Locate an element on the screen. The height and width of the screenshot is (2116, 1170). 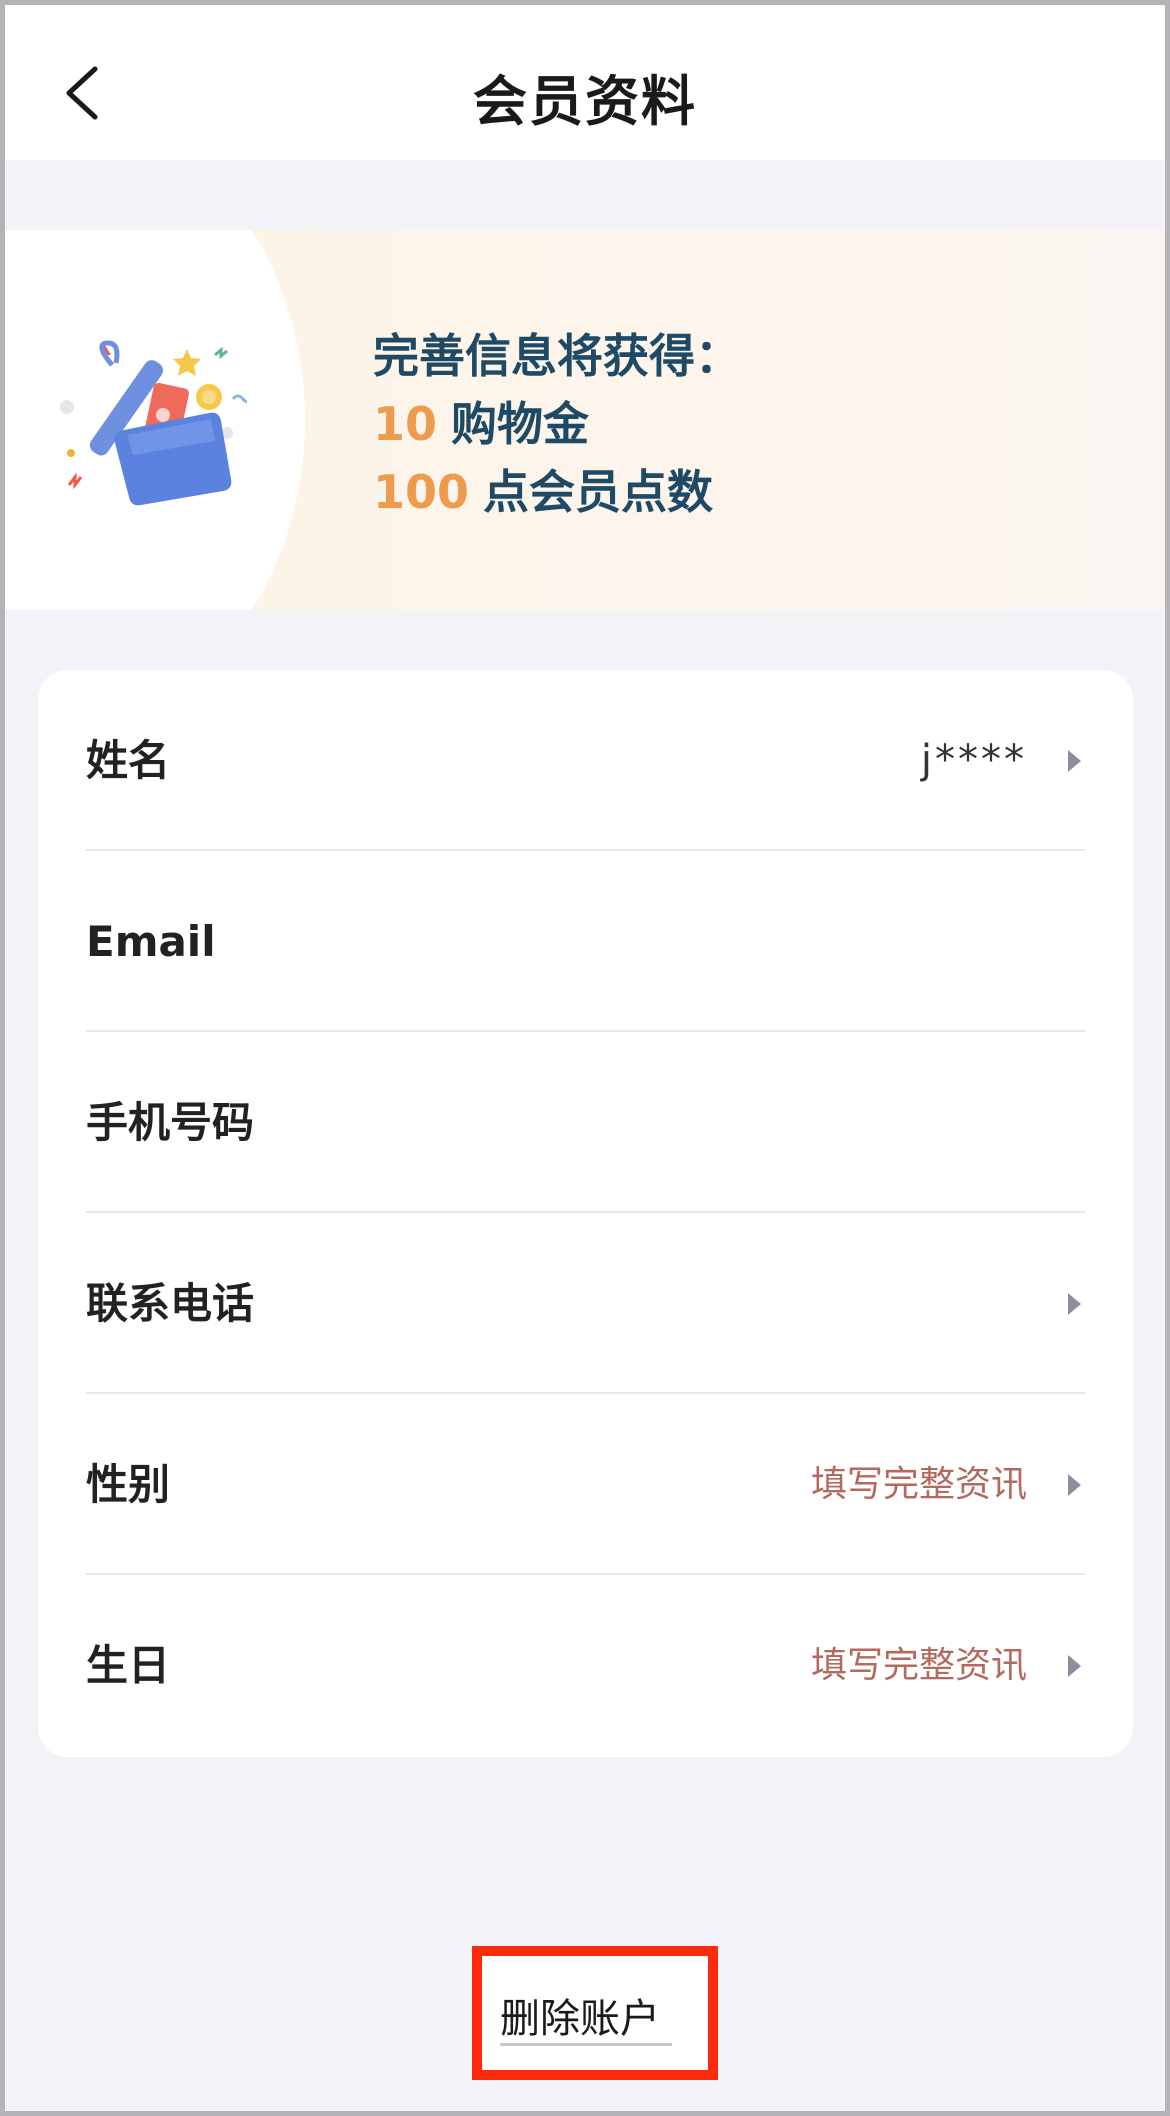
row-label: 联系电话 is located at coordinates (170, 1303).